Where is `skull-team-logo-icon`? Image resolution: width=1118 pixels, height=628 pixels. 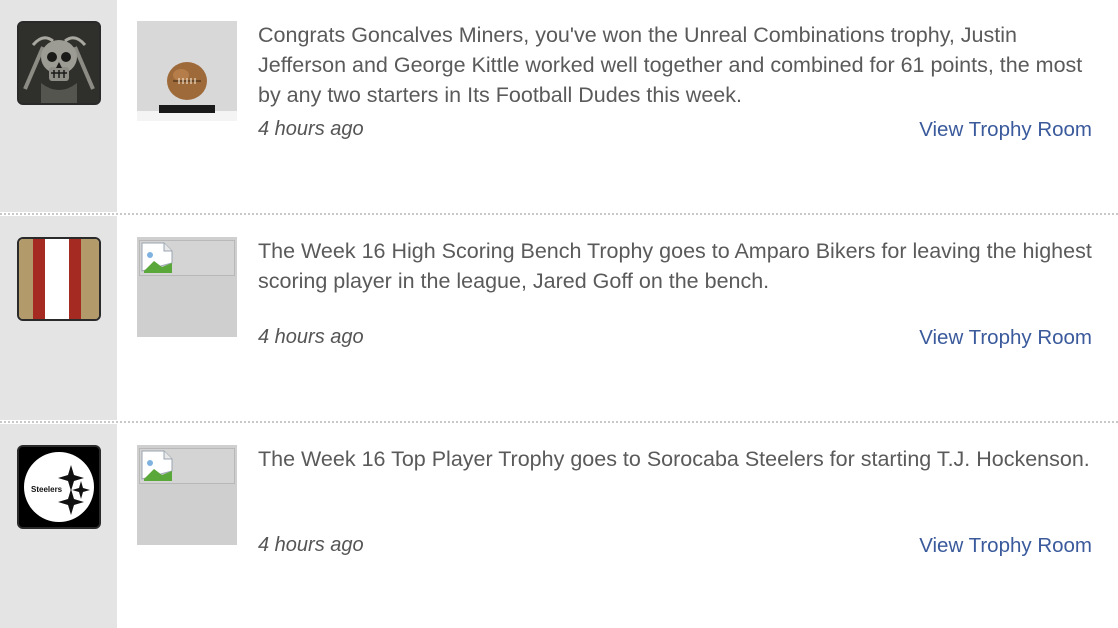
skull-team-logo-icon is located at coordinates (59, 63).